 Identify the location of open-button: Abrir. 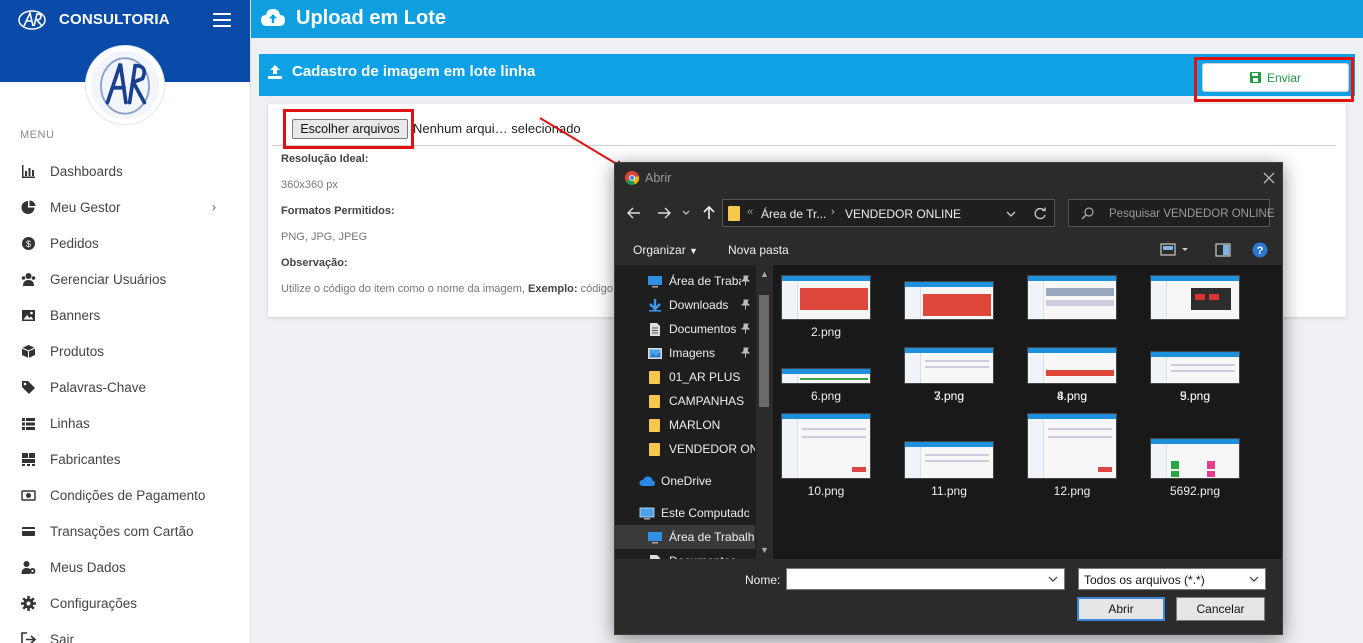
(1121, 609).